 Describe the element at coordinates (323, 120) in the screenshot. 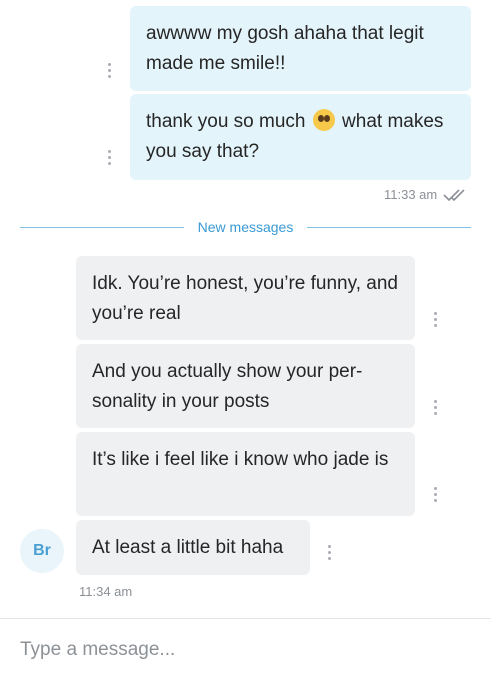

I see `pleading-face-icon` at that location.